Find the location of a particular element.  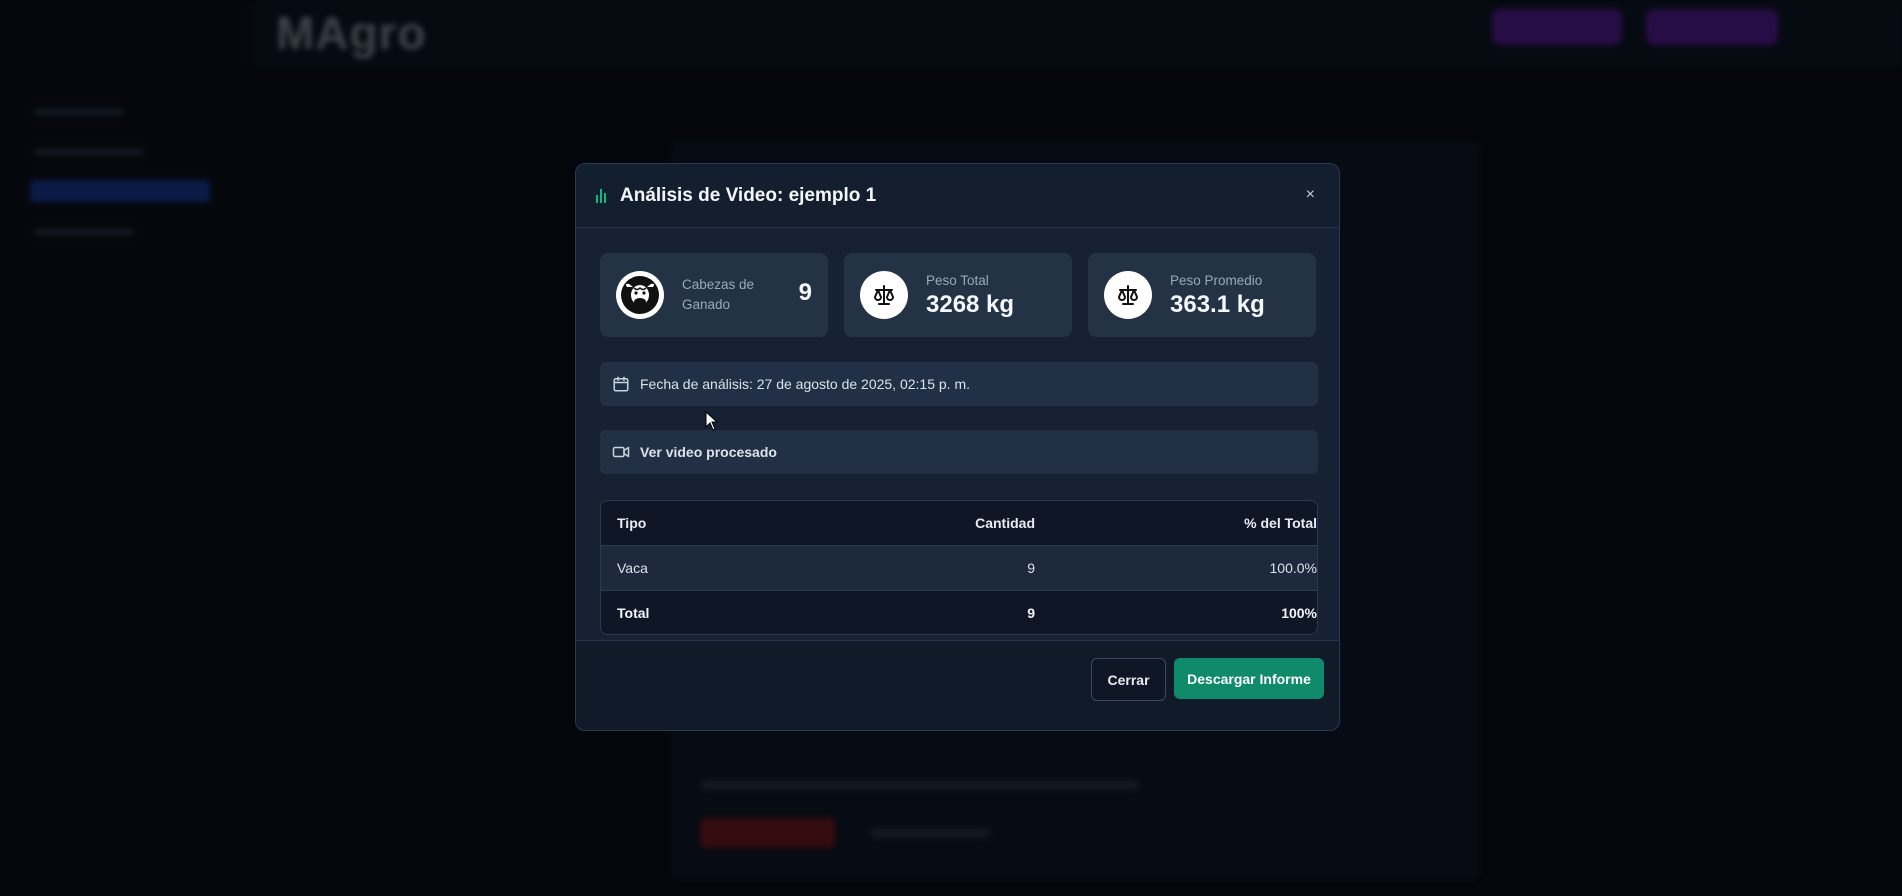

processed-video-link: Ver video procesado is located at coordinates (959, 452).